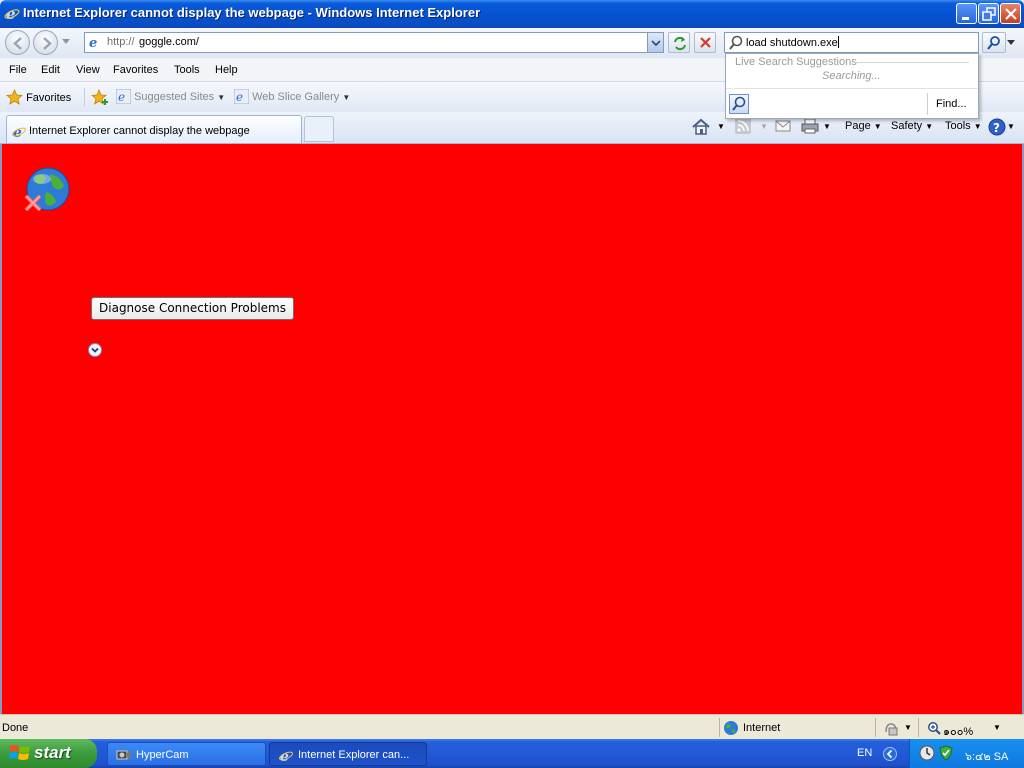  Describe the element at coordinates (958, 126) in the screenshot. I see `tools-menu-label: Tools` at that location.